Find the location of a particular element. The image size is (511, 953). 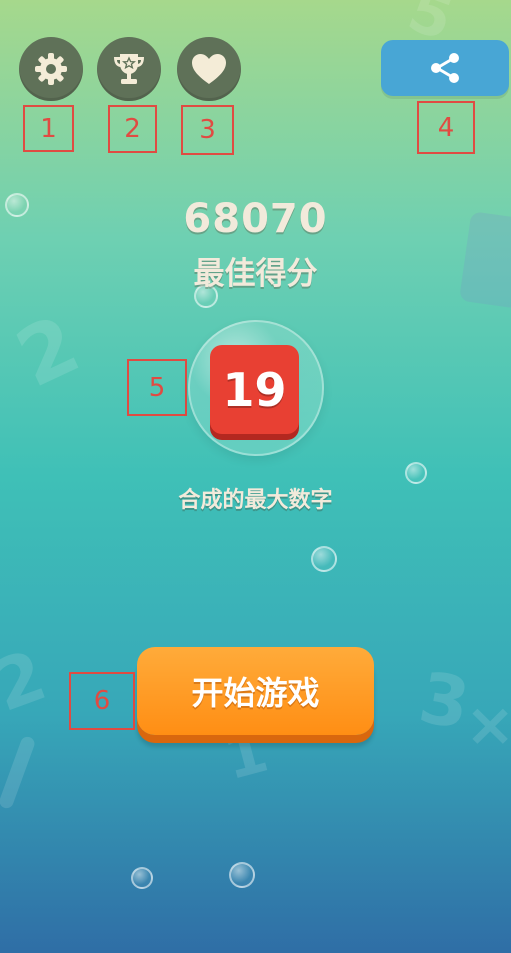

share-icon is located at coordinates (445, 68).